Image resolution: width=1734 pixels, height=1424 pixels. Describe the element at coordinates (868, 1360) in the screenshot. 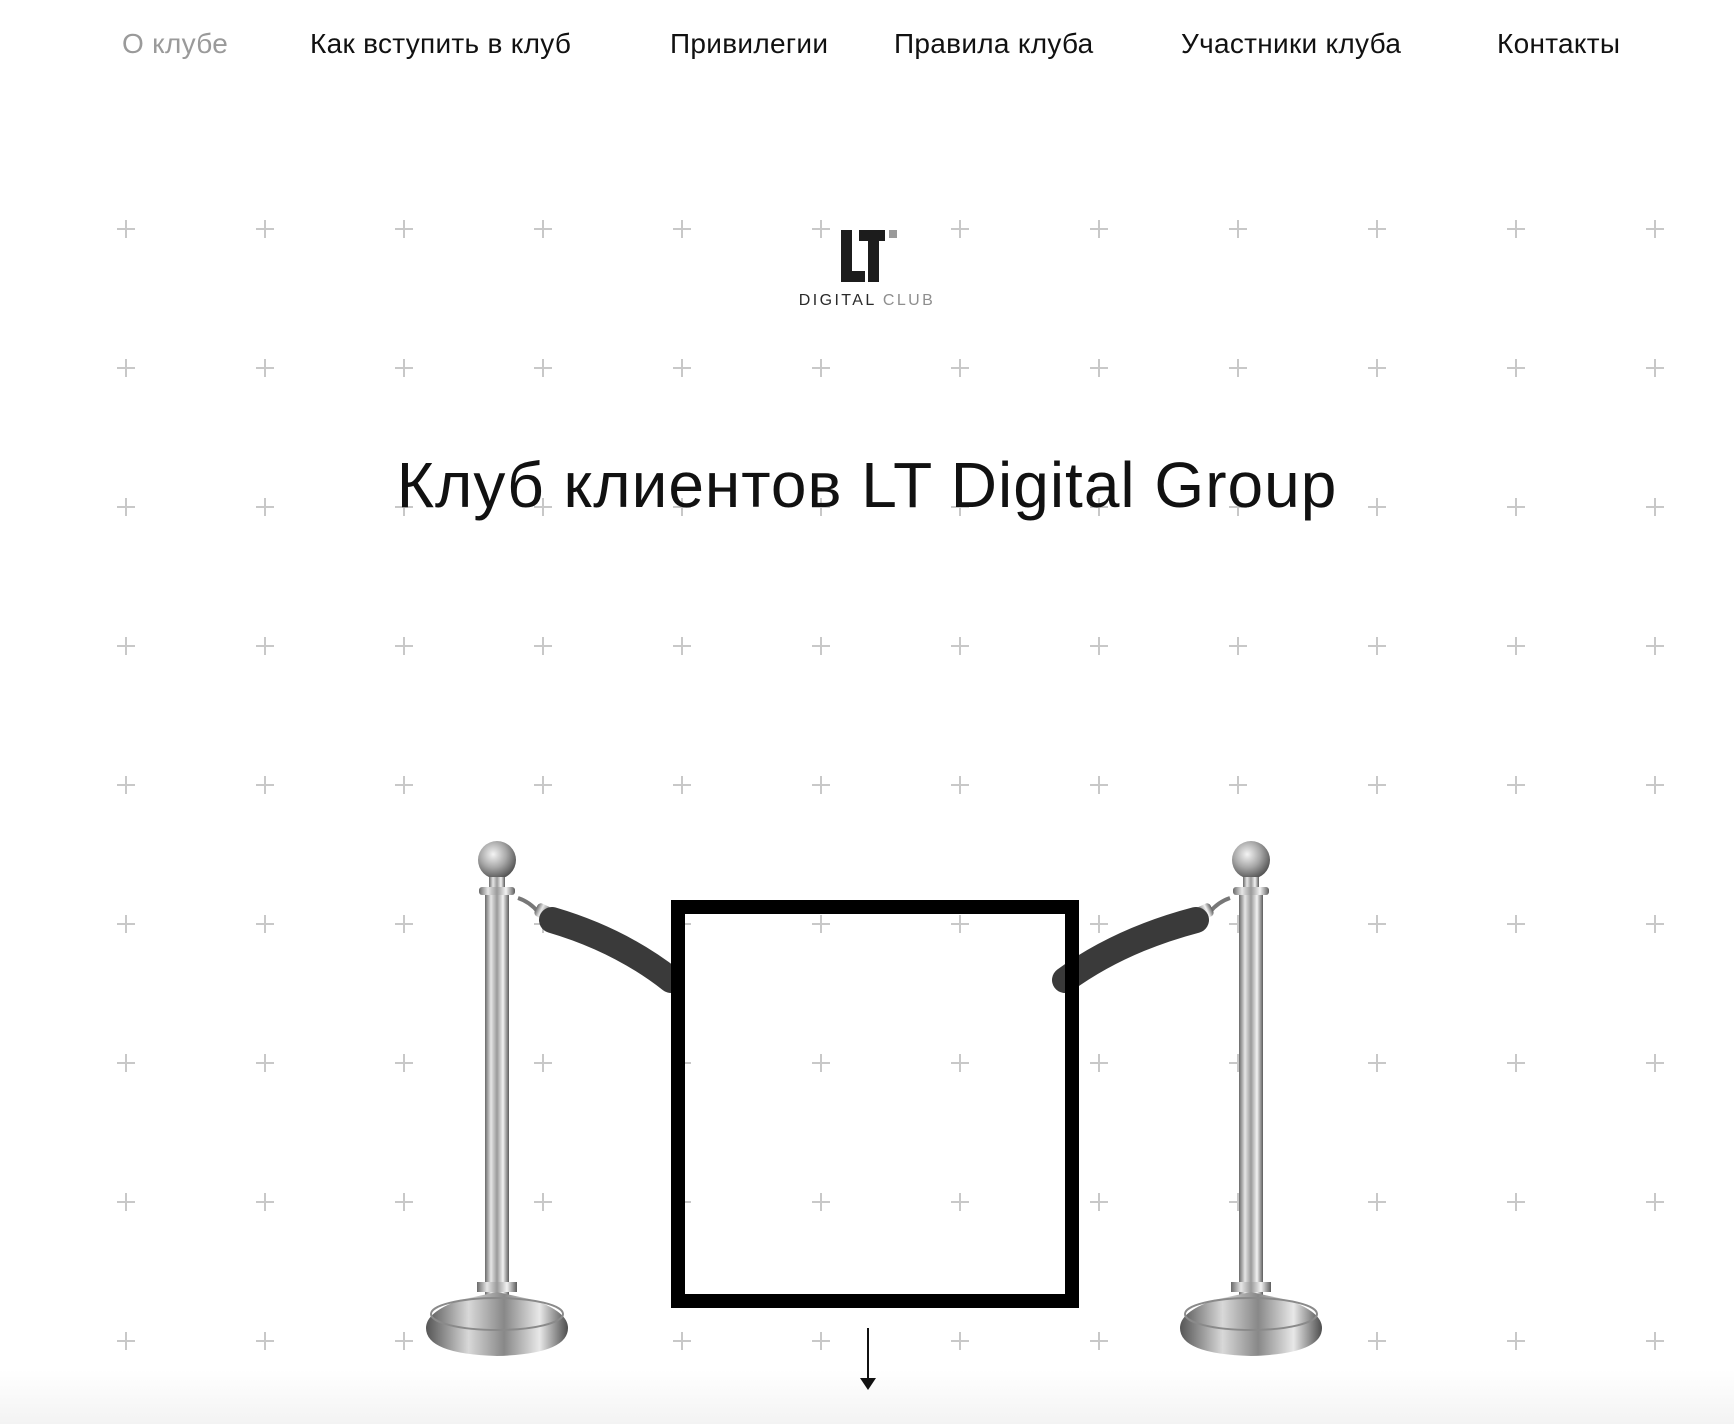

I see `arrow-down-icon` at that location.